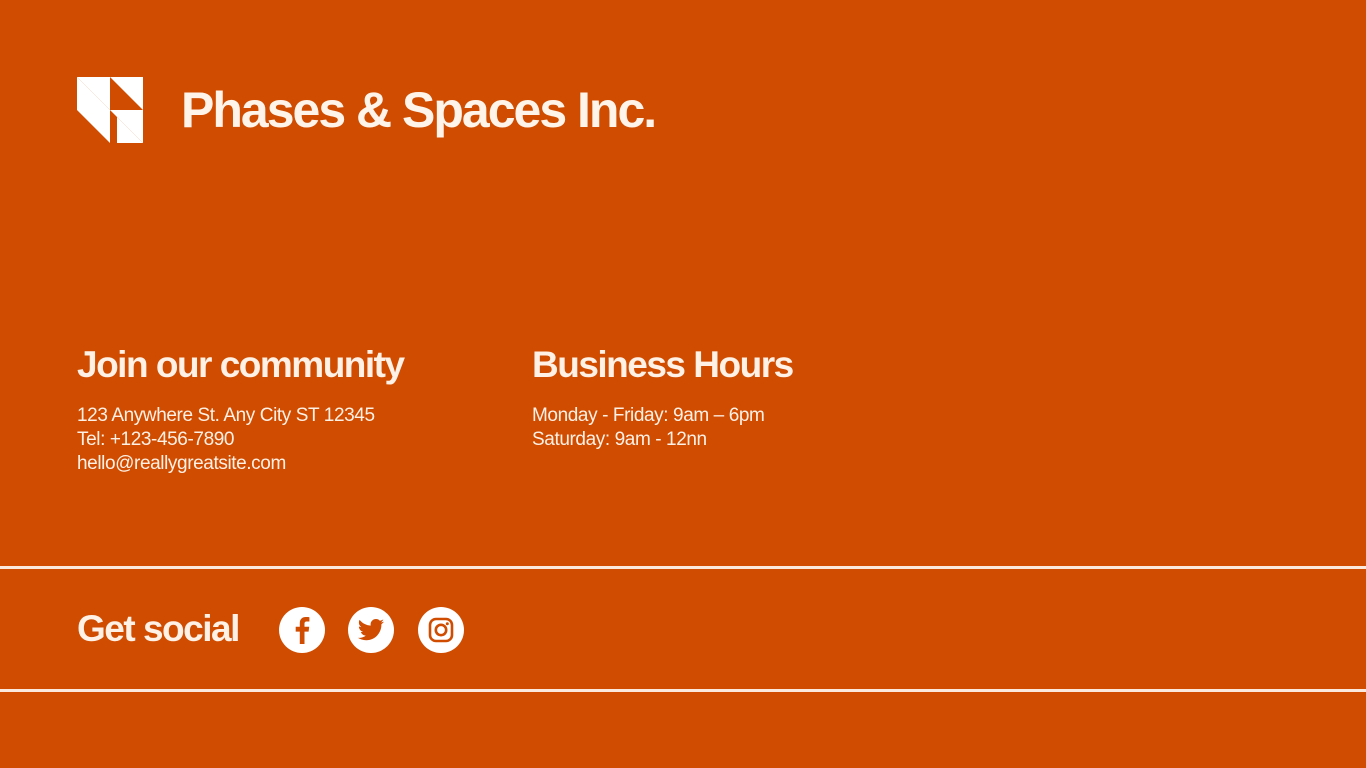  What do you see at coordinates (181, 463) in the screenshot?
I see `email-text: hello@reallygreatsite.com` at bounding box center [181, 463].